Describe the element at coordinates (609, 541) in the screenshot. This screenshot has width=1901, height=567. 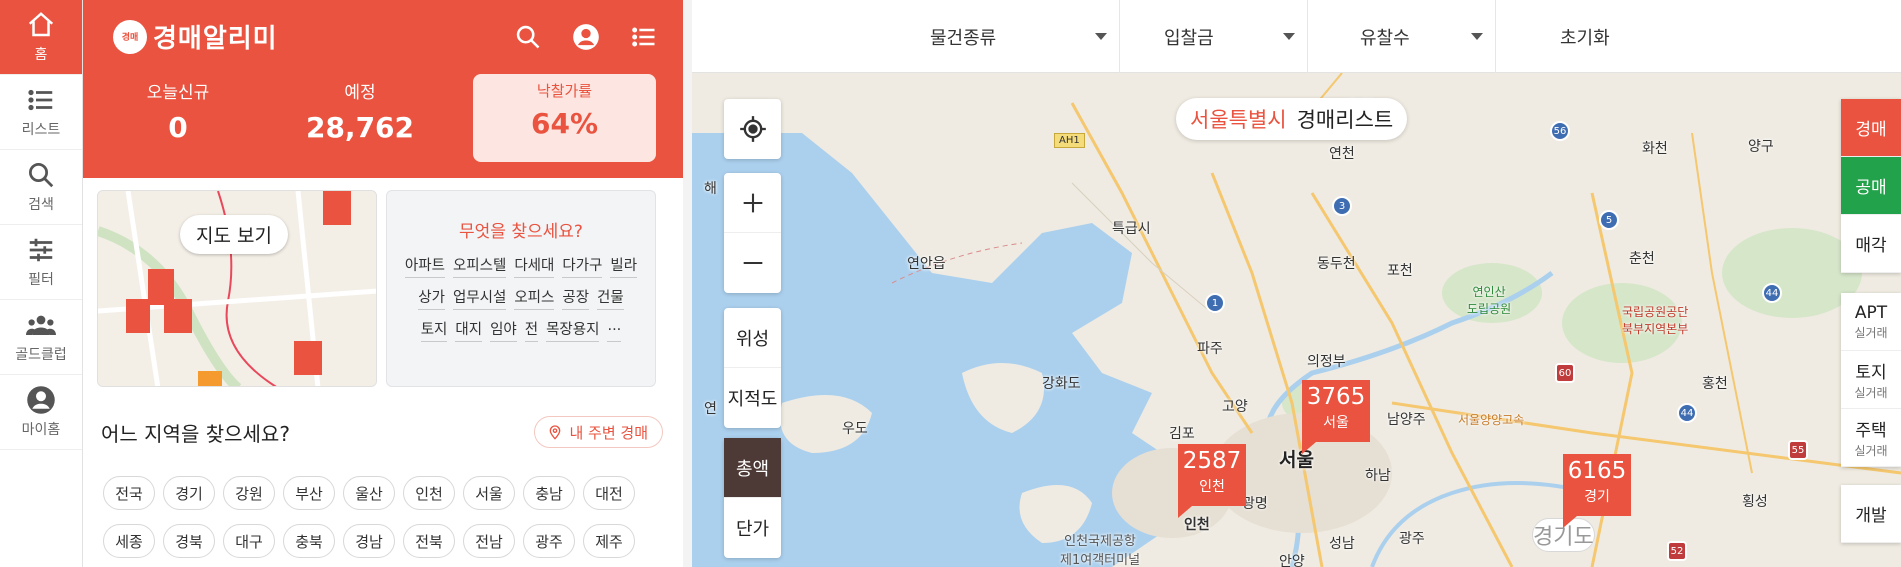
I see `region-chip: 제주` at that location.